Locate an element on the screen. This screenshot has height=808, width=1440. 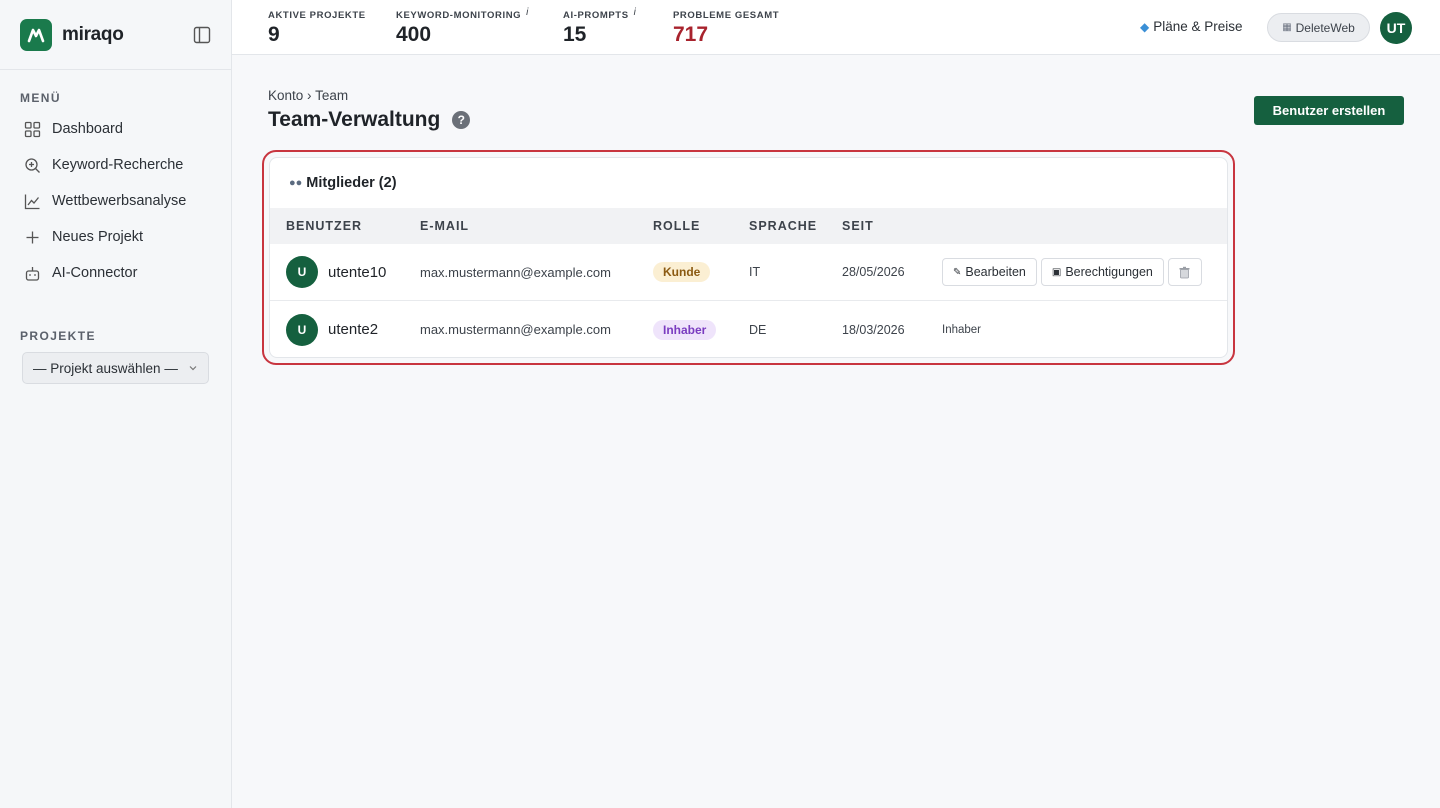
sidebar-item-label: AI-Connector is located at coordinates (95, 273).